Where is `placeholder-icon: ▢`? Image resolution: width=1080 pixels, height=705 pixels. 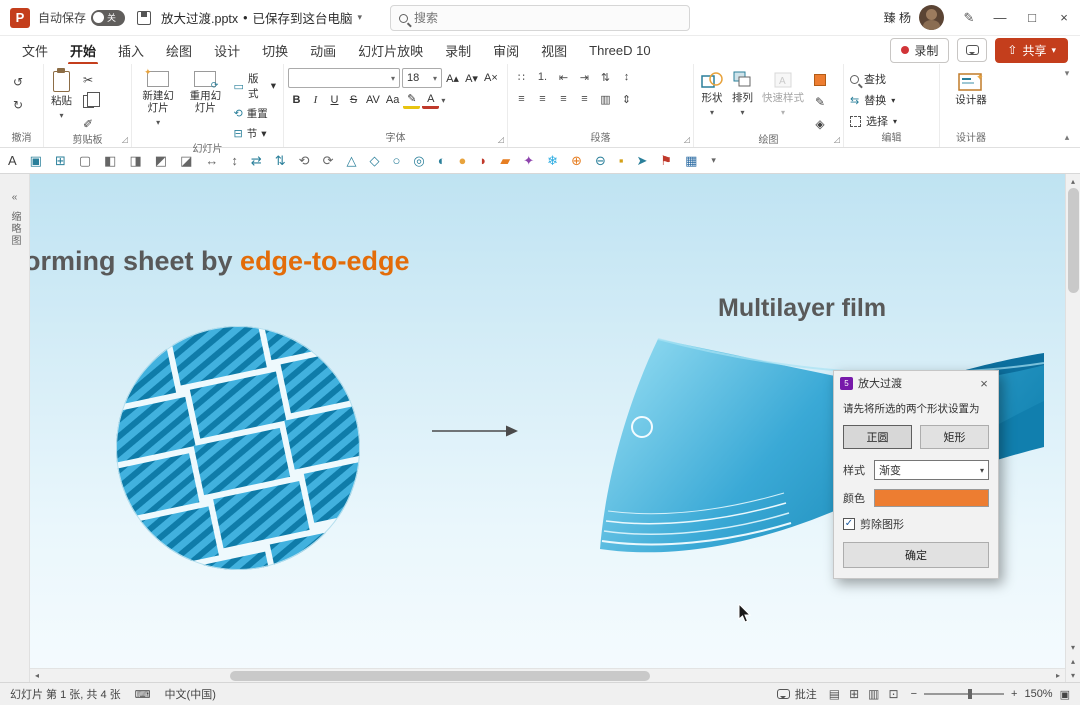
placeholder-icon: ▢ is located at coordinates (85, 160).